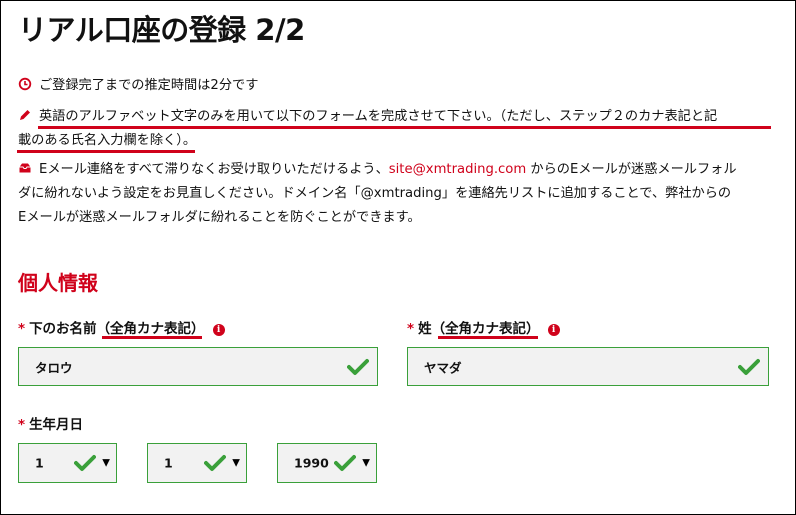 The height and width of the screenshot is (515, 796). I want to click on first-name-hint-underline, so click(152, 337).